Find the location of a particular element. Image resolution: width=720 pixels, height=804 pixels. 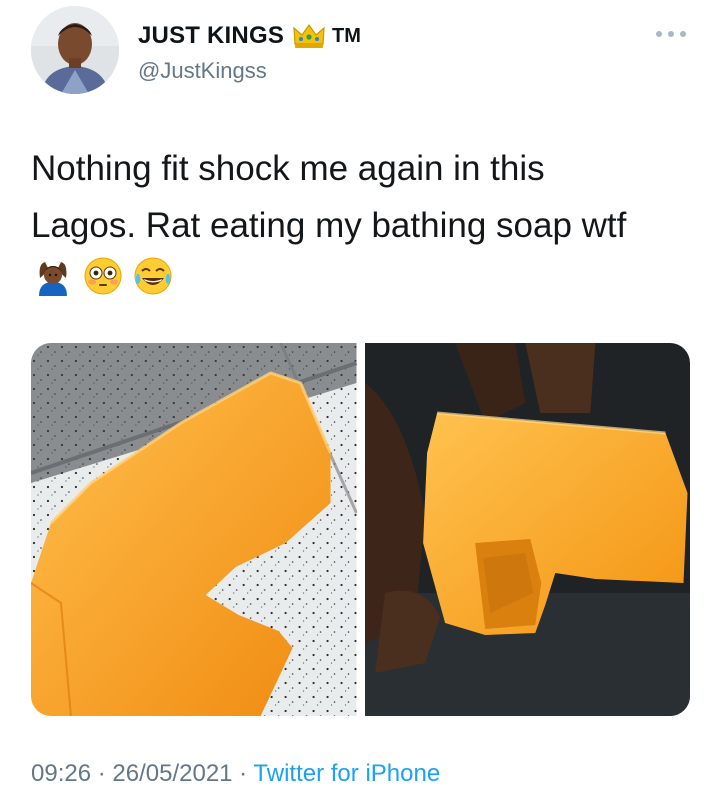

tweet-text-line: Nothing fit shock me again in this is located at coordinates (288, 168).